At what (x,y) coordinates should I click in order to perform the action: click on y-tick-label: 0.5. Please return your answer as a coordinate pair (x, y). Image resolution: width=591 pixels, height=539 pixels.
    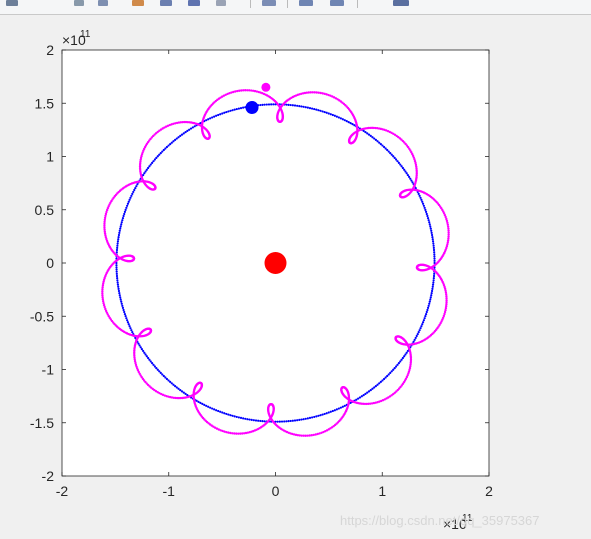
    Looking at the image, I should click on (45, 210).